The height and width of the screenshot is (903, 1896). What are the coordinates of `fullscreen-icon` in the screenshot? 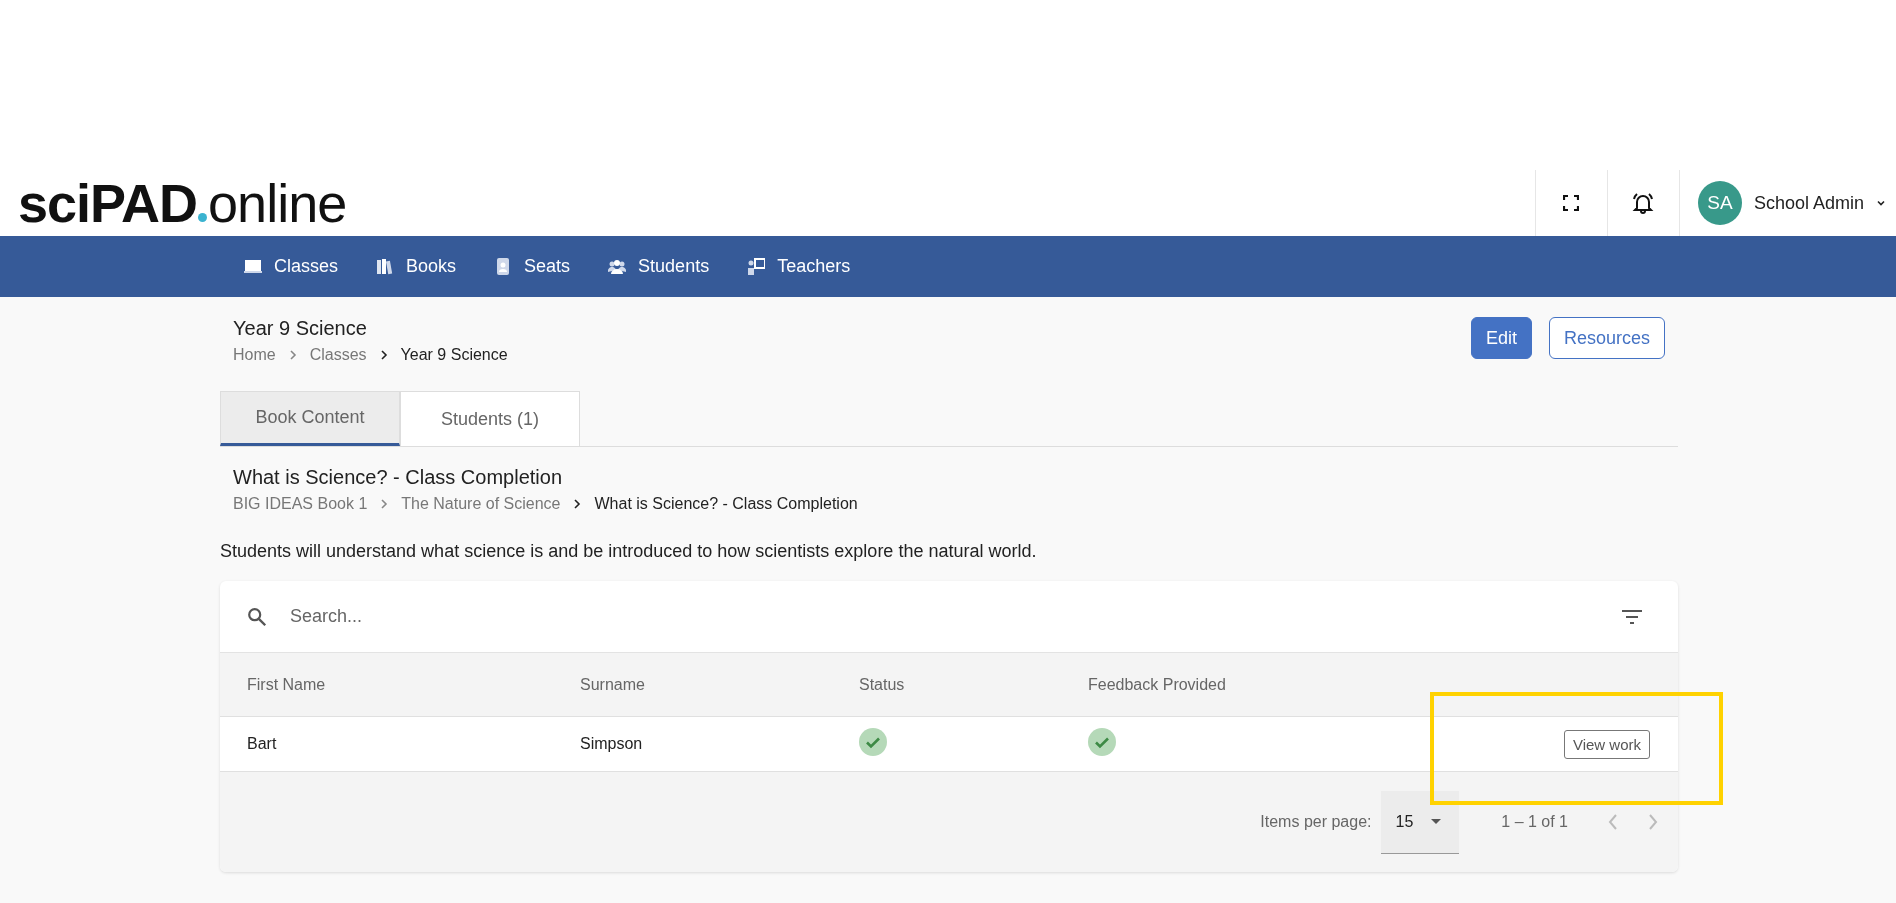 It's located at (1571, 203).